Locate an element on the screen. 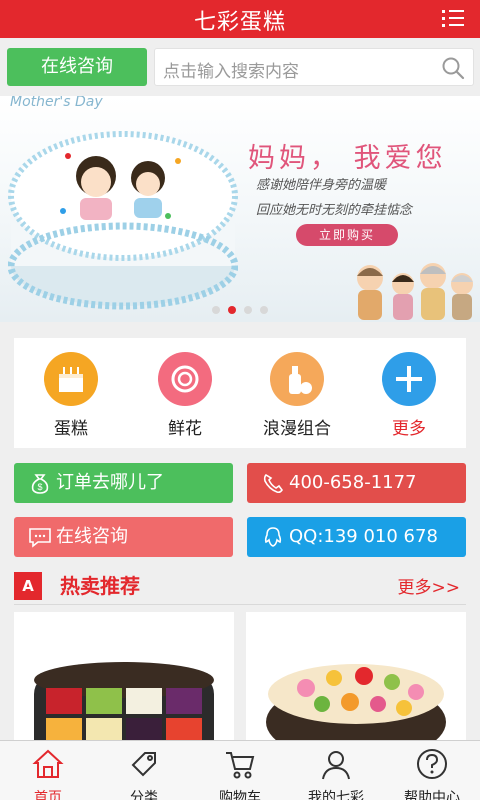 Image resolution: width=480 pixels, height=800 pixels. category-label: 蛋糕 is located at coordinates (71, 429).